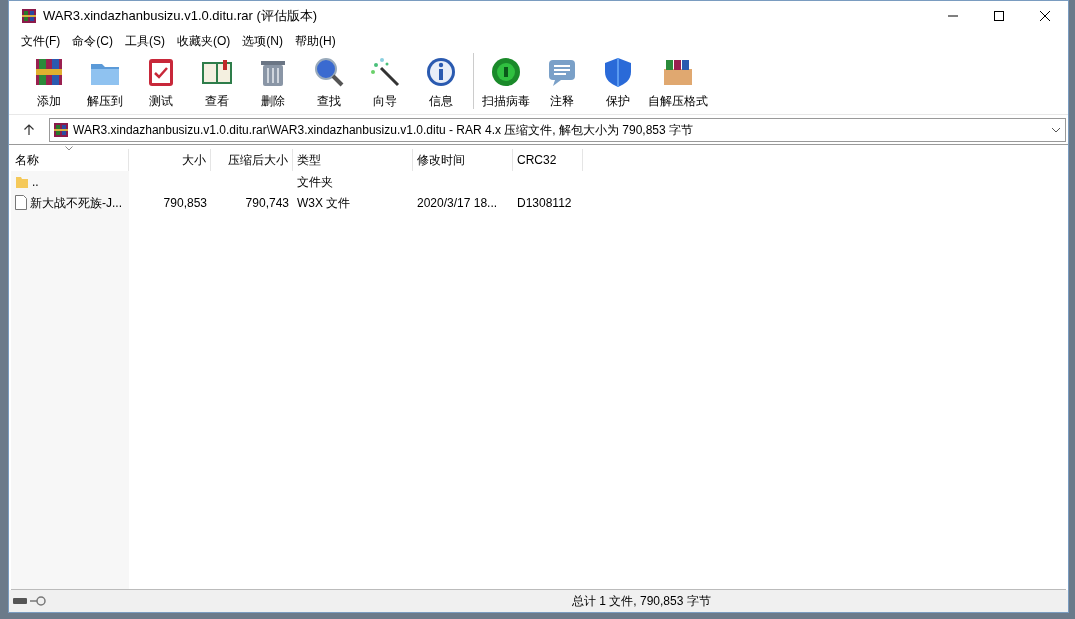  I want to click on menu-item: 收藏夹(O), so click(204, 41).